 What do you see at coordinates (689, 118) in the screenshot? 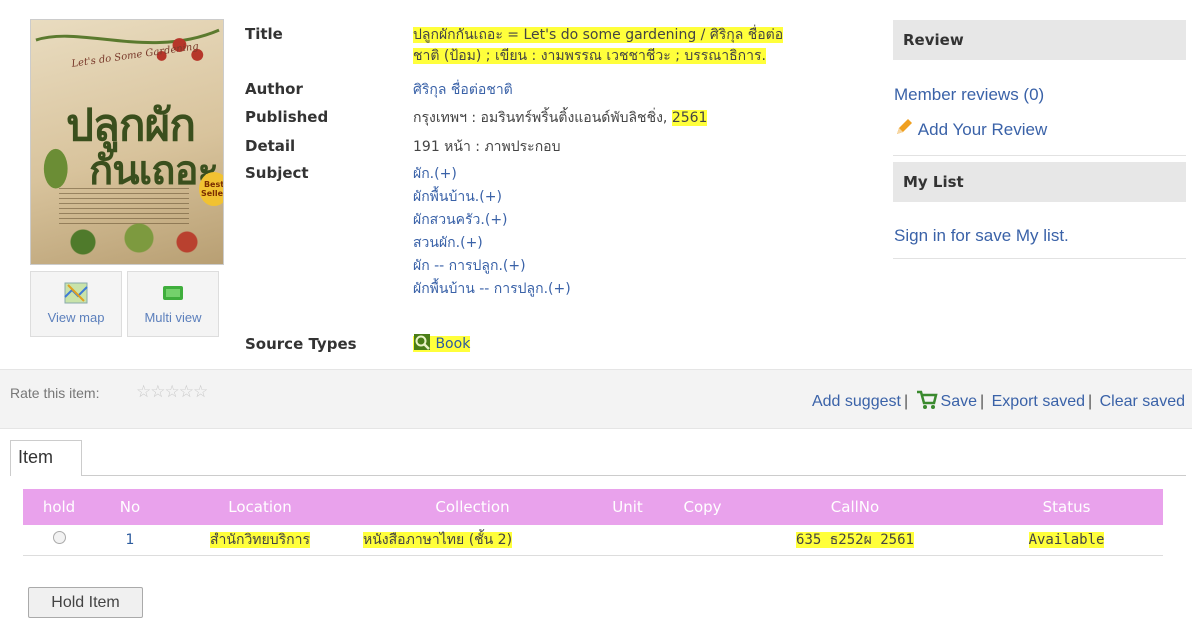
I see `published-year: 2561` at bounding box center [689, 118].